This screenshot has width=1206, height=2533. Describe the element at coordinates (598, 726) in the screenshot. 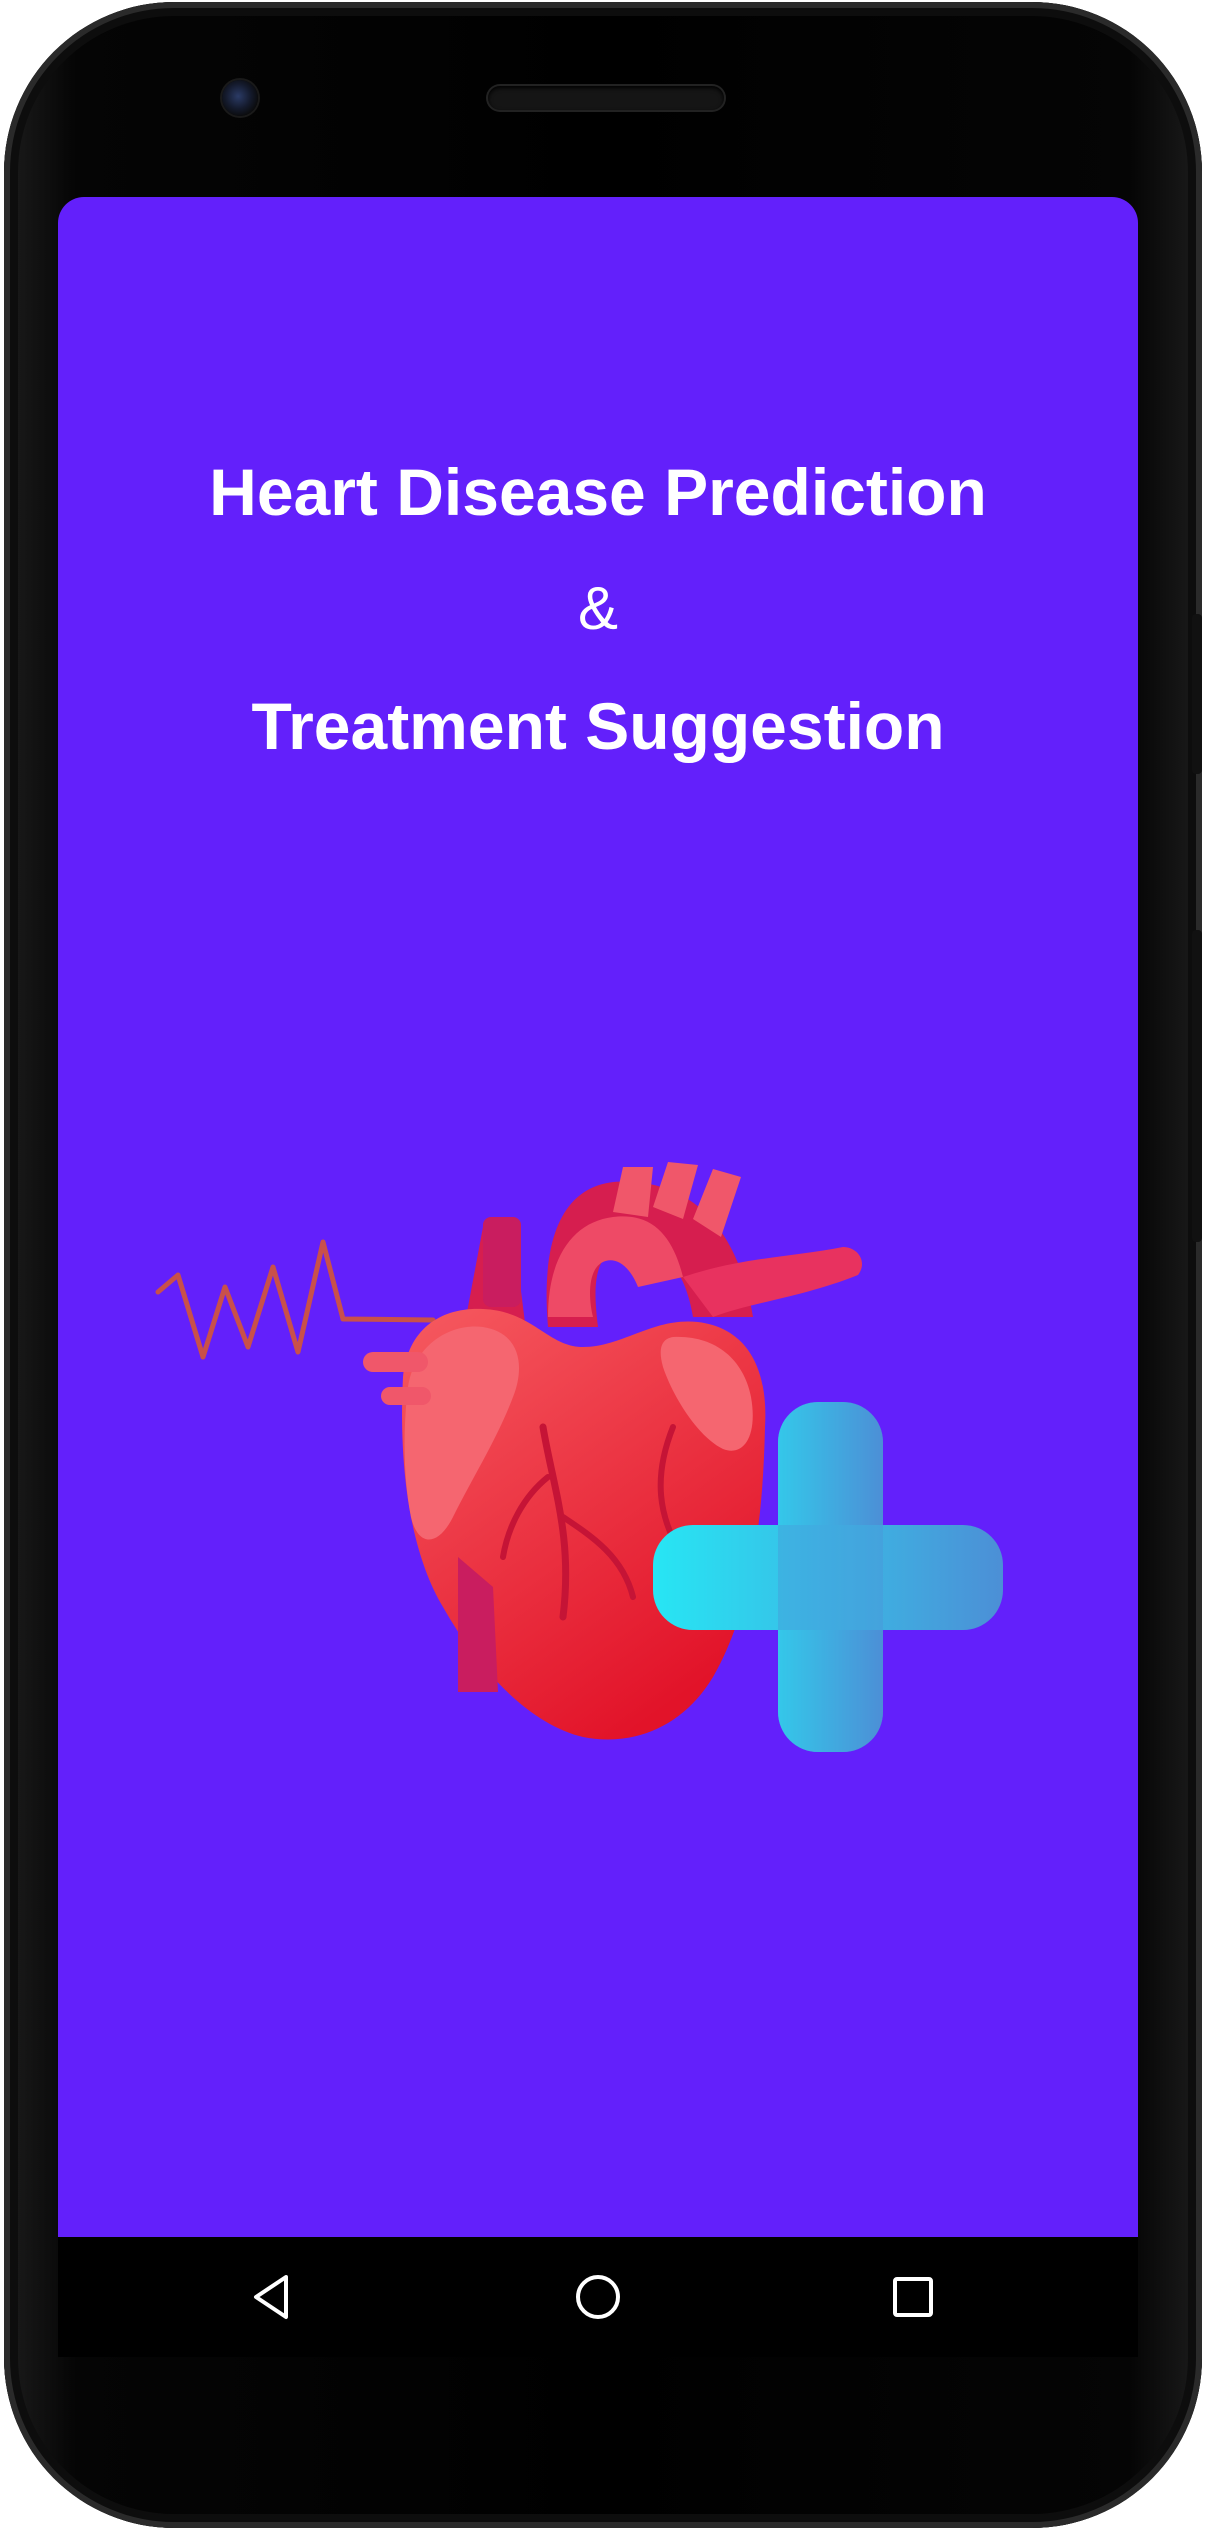

I see `app-title-line-2: Treatment Suggestion` at that location.